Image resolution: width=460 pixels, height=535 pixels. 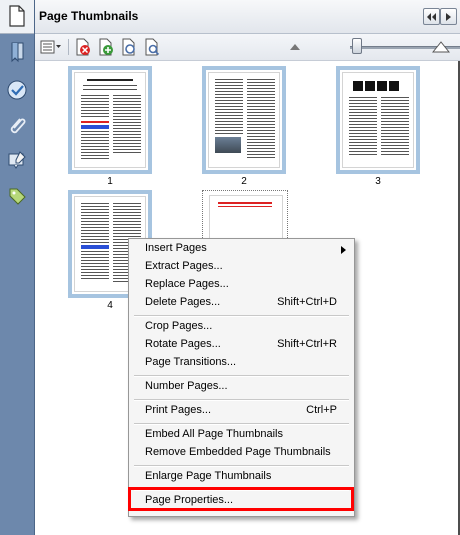 I want to click on zoom-out-icon, so click(x=295, y=47).